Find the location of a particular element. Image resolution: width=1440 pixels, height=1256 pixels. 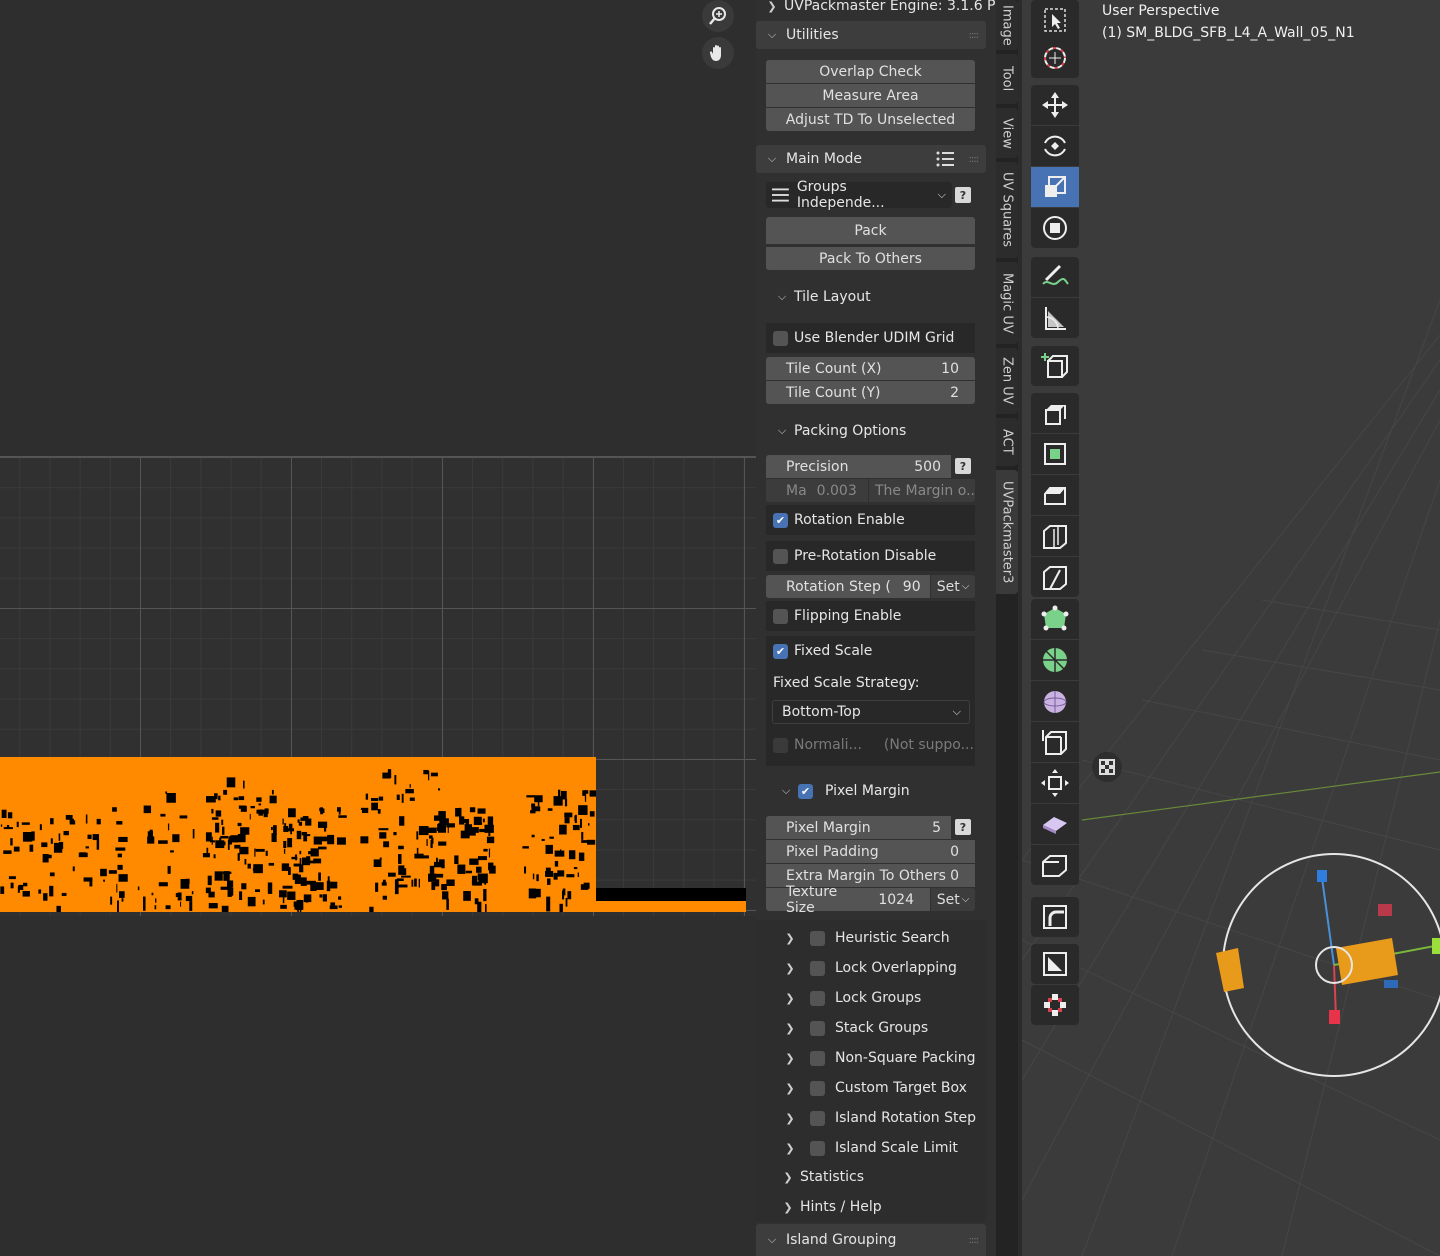

pack-button: Pack is located at coordinates (870, 230).